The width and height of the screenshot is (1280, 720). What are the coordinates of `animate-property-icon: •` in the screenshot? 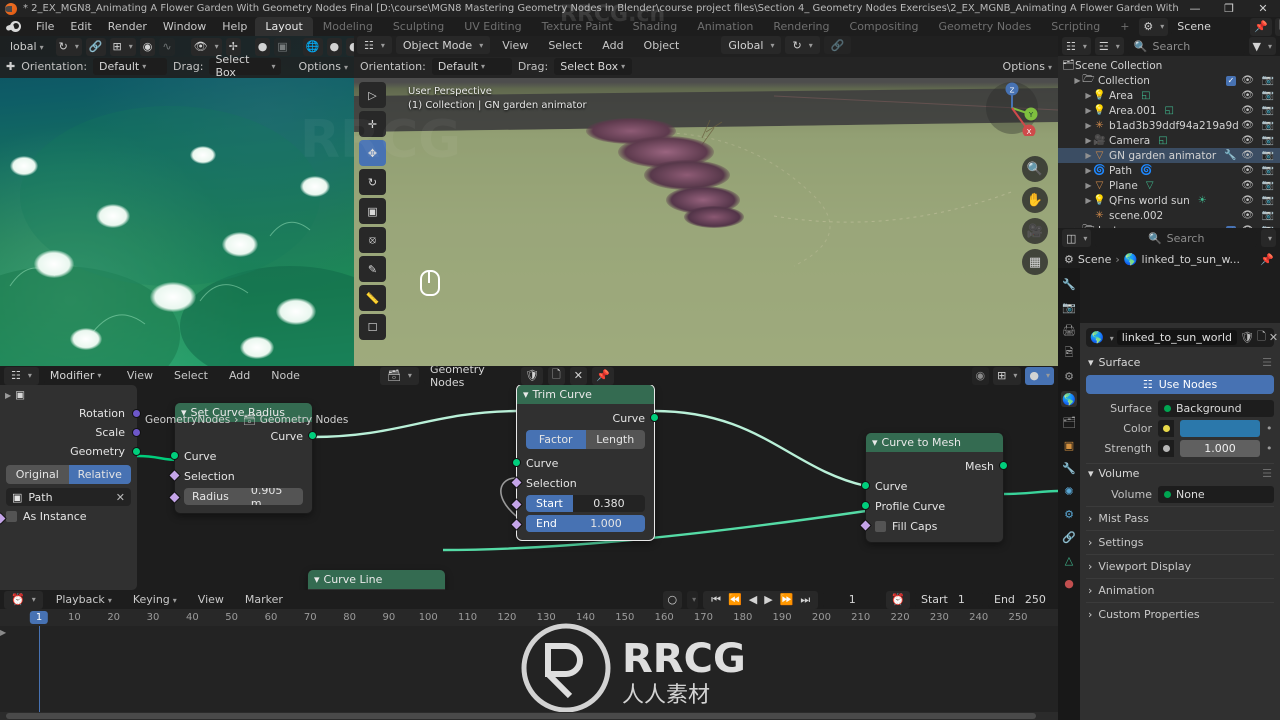 It's located at (1270, 448).